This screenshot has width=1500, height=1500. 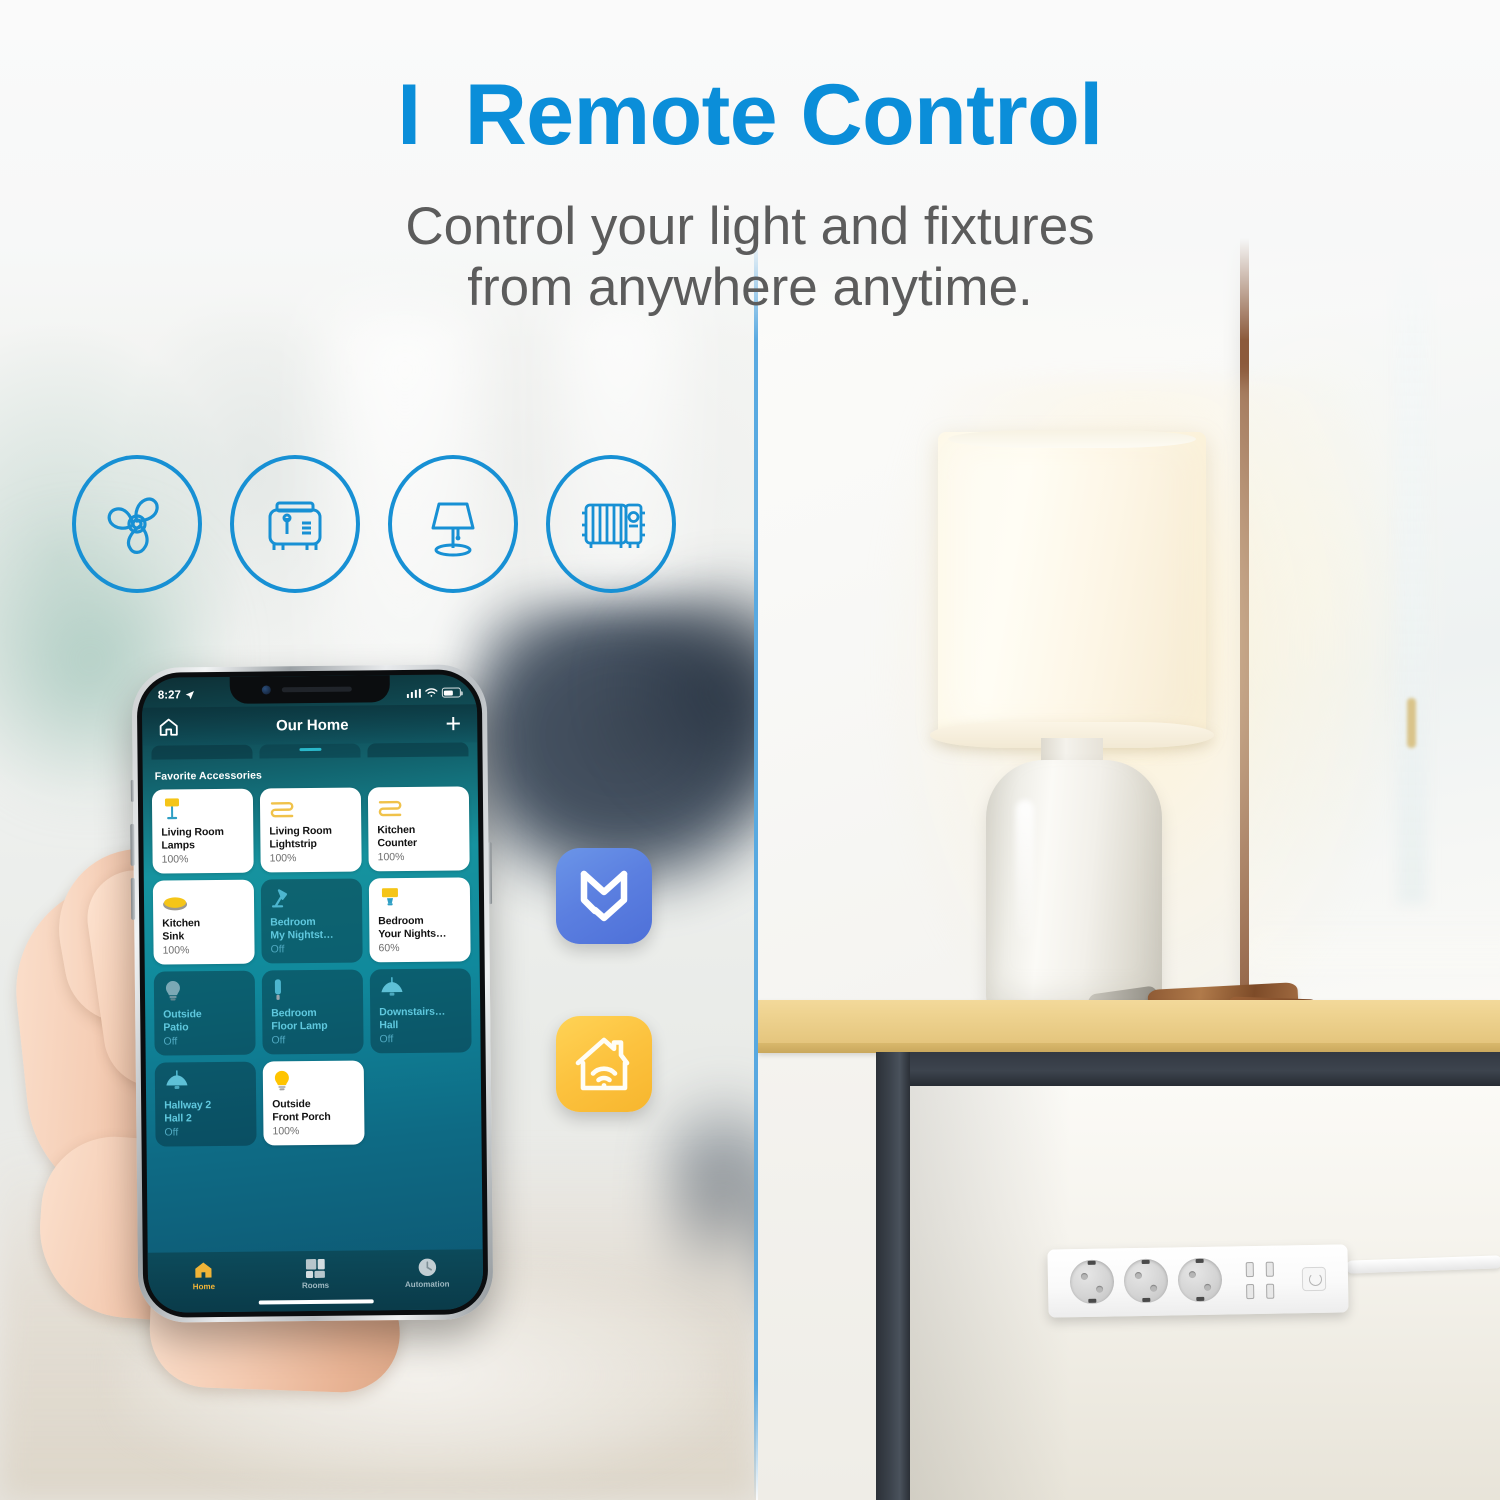 I want to click on accessory-tile: Kitchen Sink 100%, so click(x=203, y=922).